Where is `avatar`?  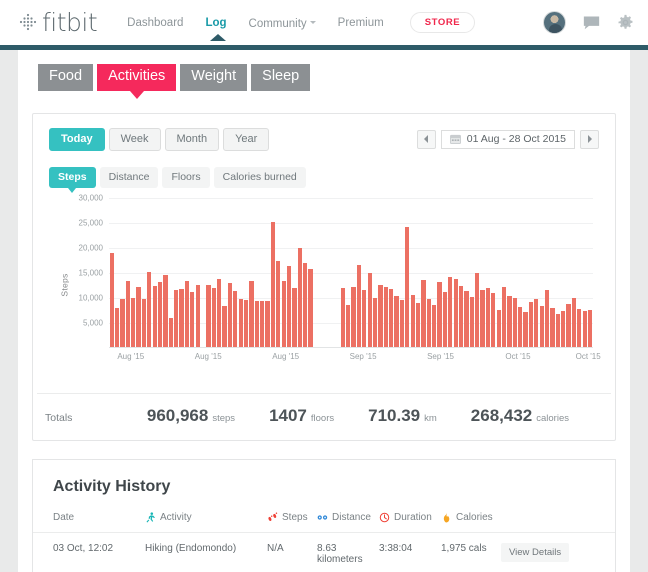 avatar is located at coordinates (554, 22).